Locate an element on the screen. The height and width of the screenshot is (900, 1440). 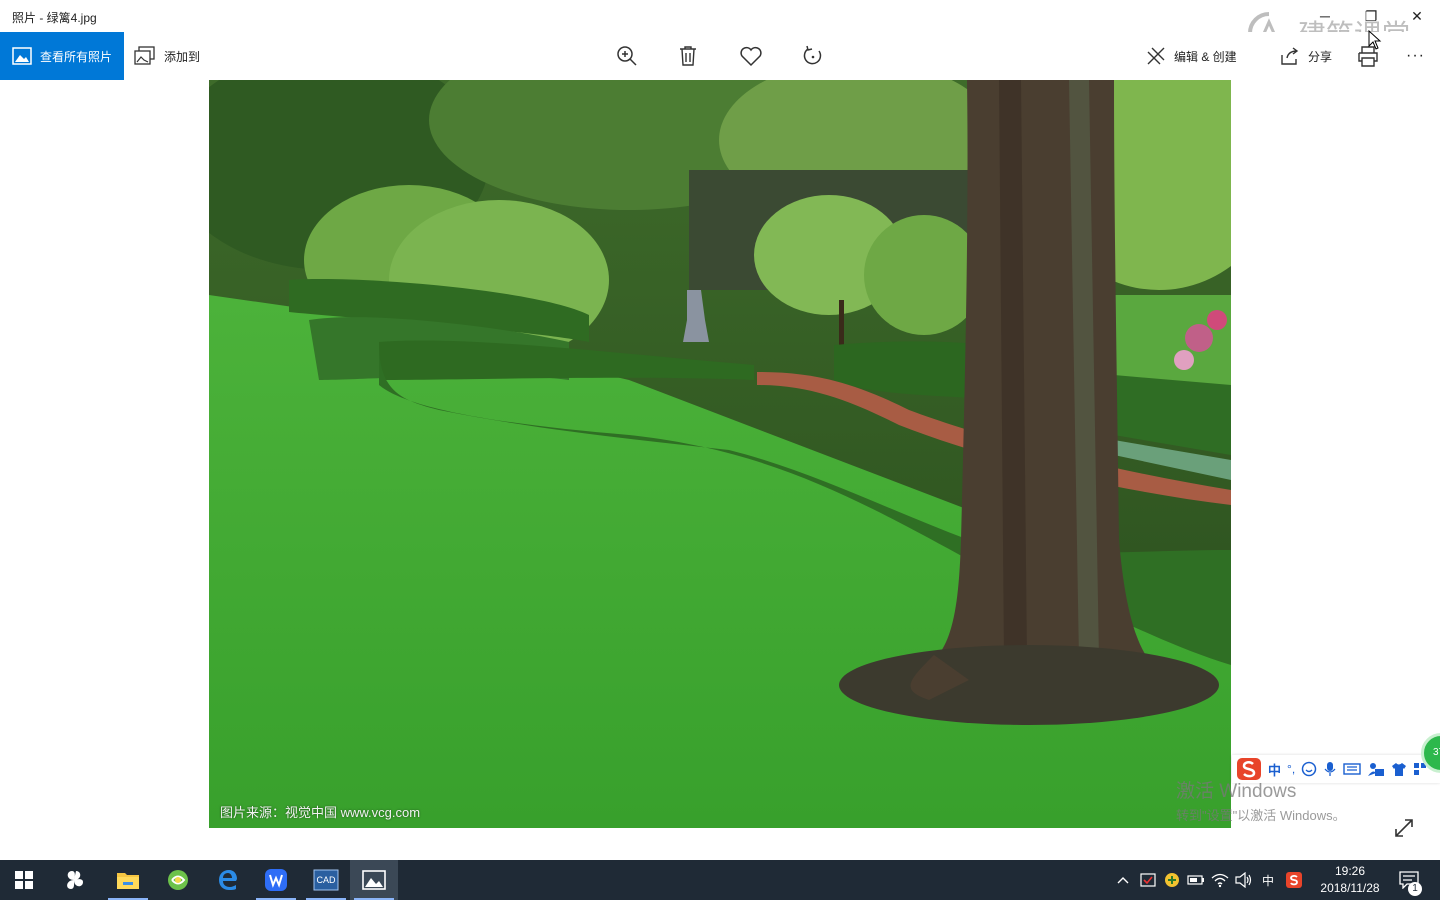
rotate-icon is located at coordinates (812, 55).